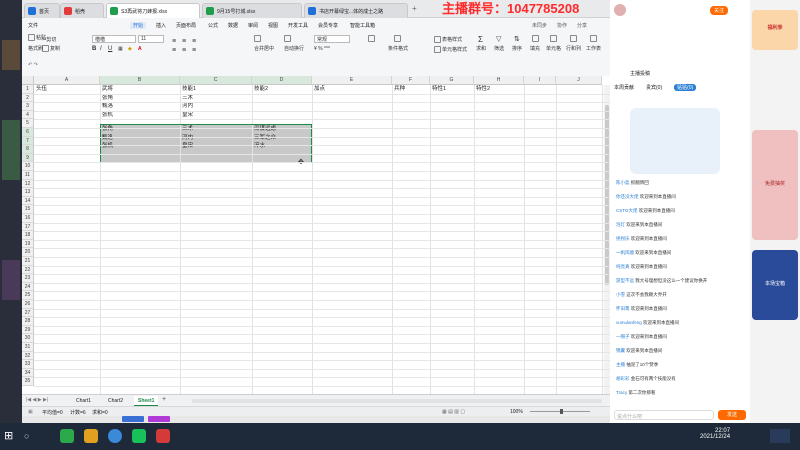  I want to click on column-header-b: B, so click(140, 80).